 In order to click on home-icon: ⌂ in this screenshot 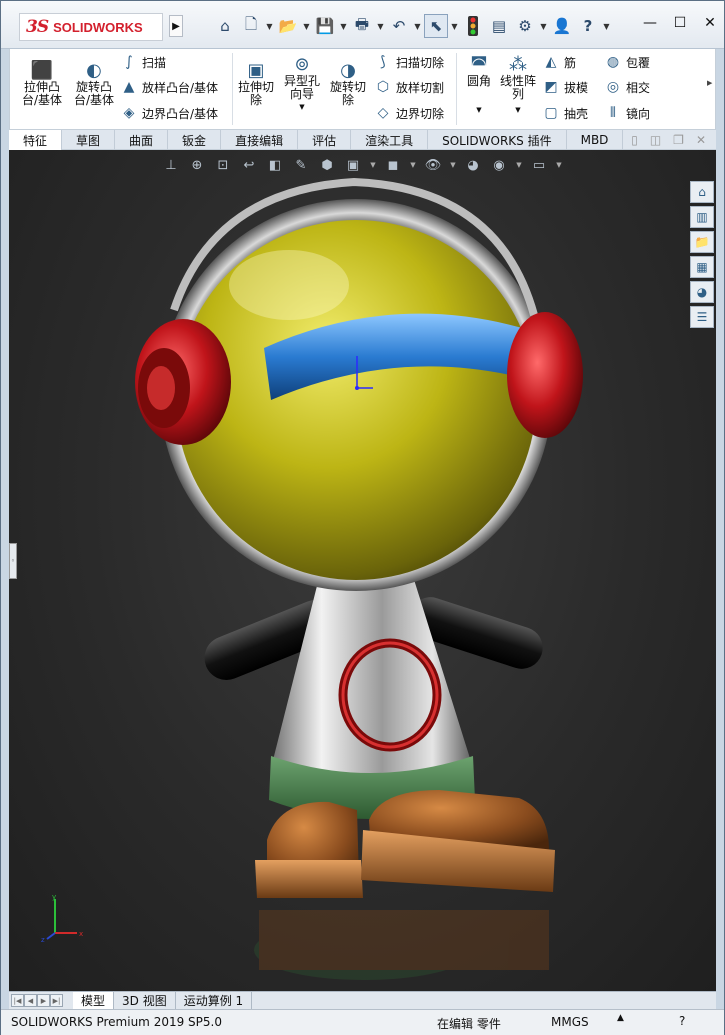, I will do `click(225, 26)`.